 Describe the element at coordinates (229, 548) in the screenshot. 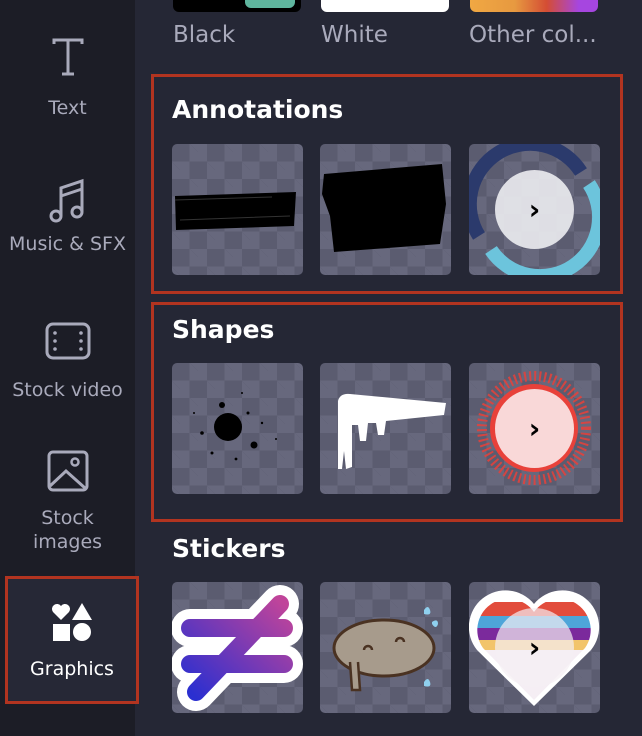

I see `section-title-stickers: Stickers` at that location.